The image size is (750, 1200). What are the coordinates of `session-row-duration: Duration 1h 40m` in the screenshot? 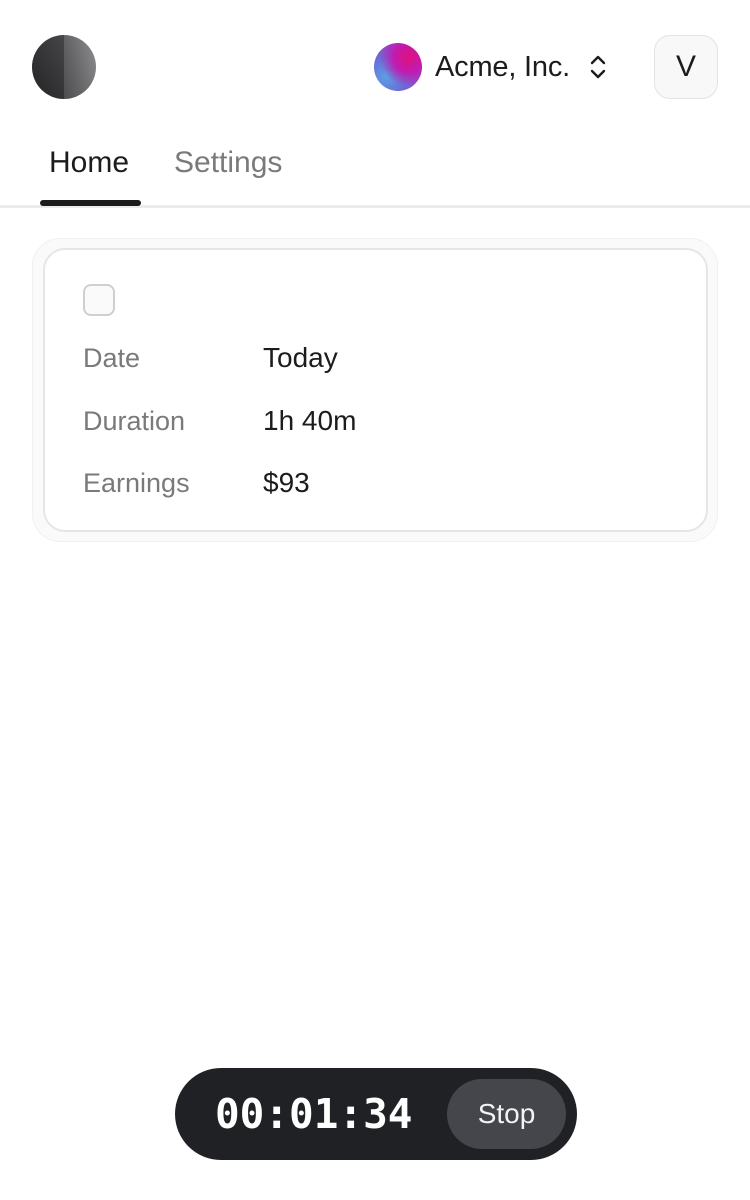 It's located at (219, 421).